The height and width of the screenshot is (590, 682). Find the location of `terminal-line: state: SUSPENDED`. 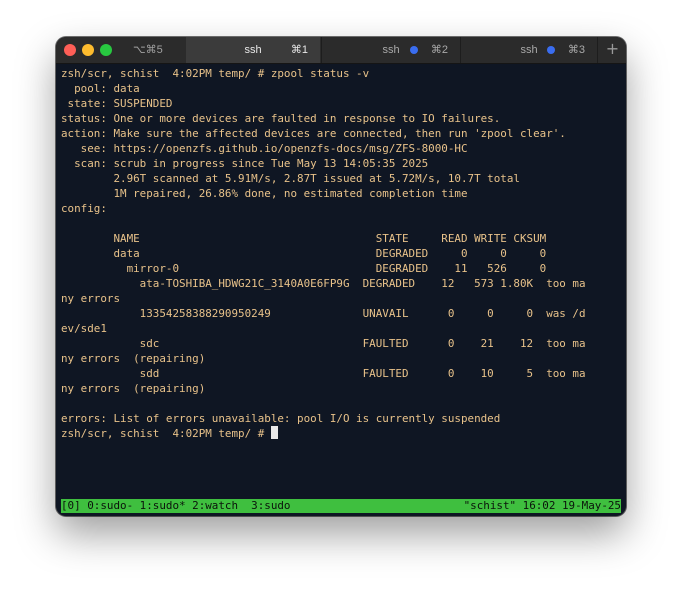

terminal-line: state: SUSPENDED is located at coordinates (120, 103).